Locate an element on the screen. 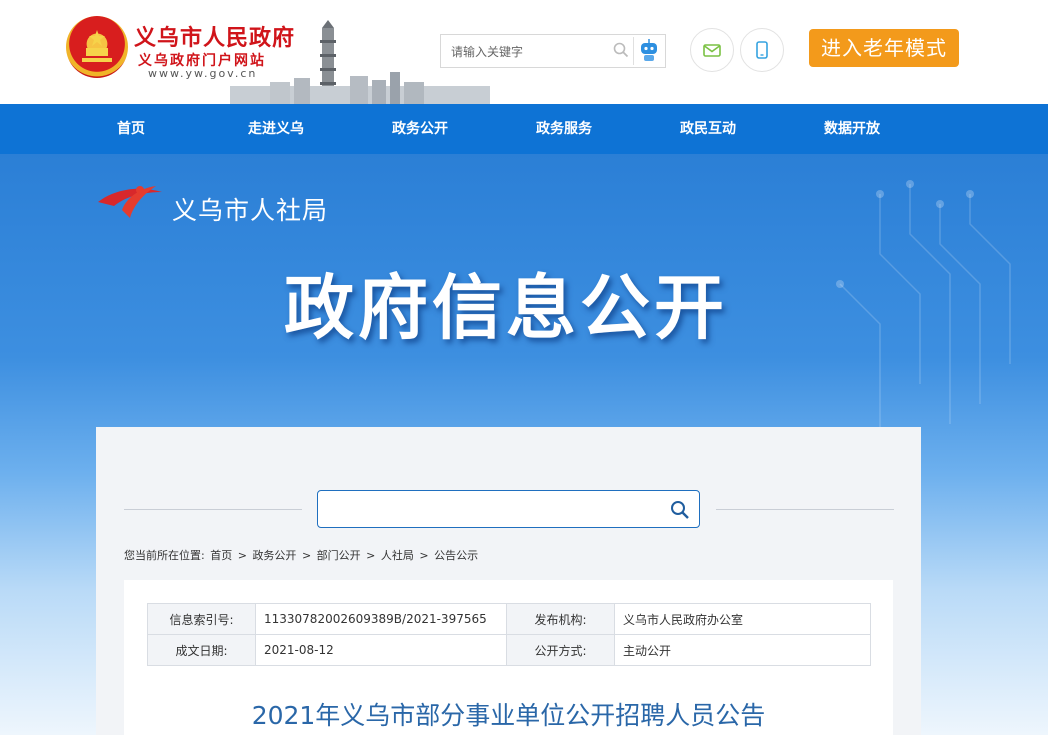 Image resolution: width=1048 pixels, height=735 pixels. nav-item-gov-service: 政务服务 is located at coordinates (564, 129).